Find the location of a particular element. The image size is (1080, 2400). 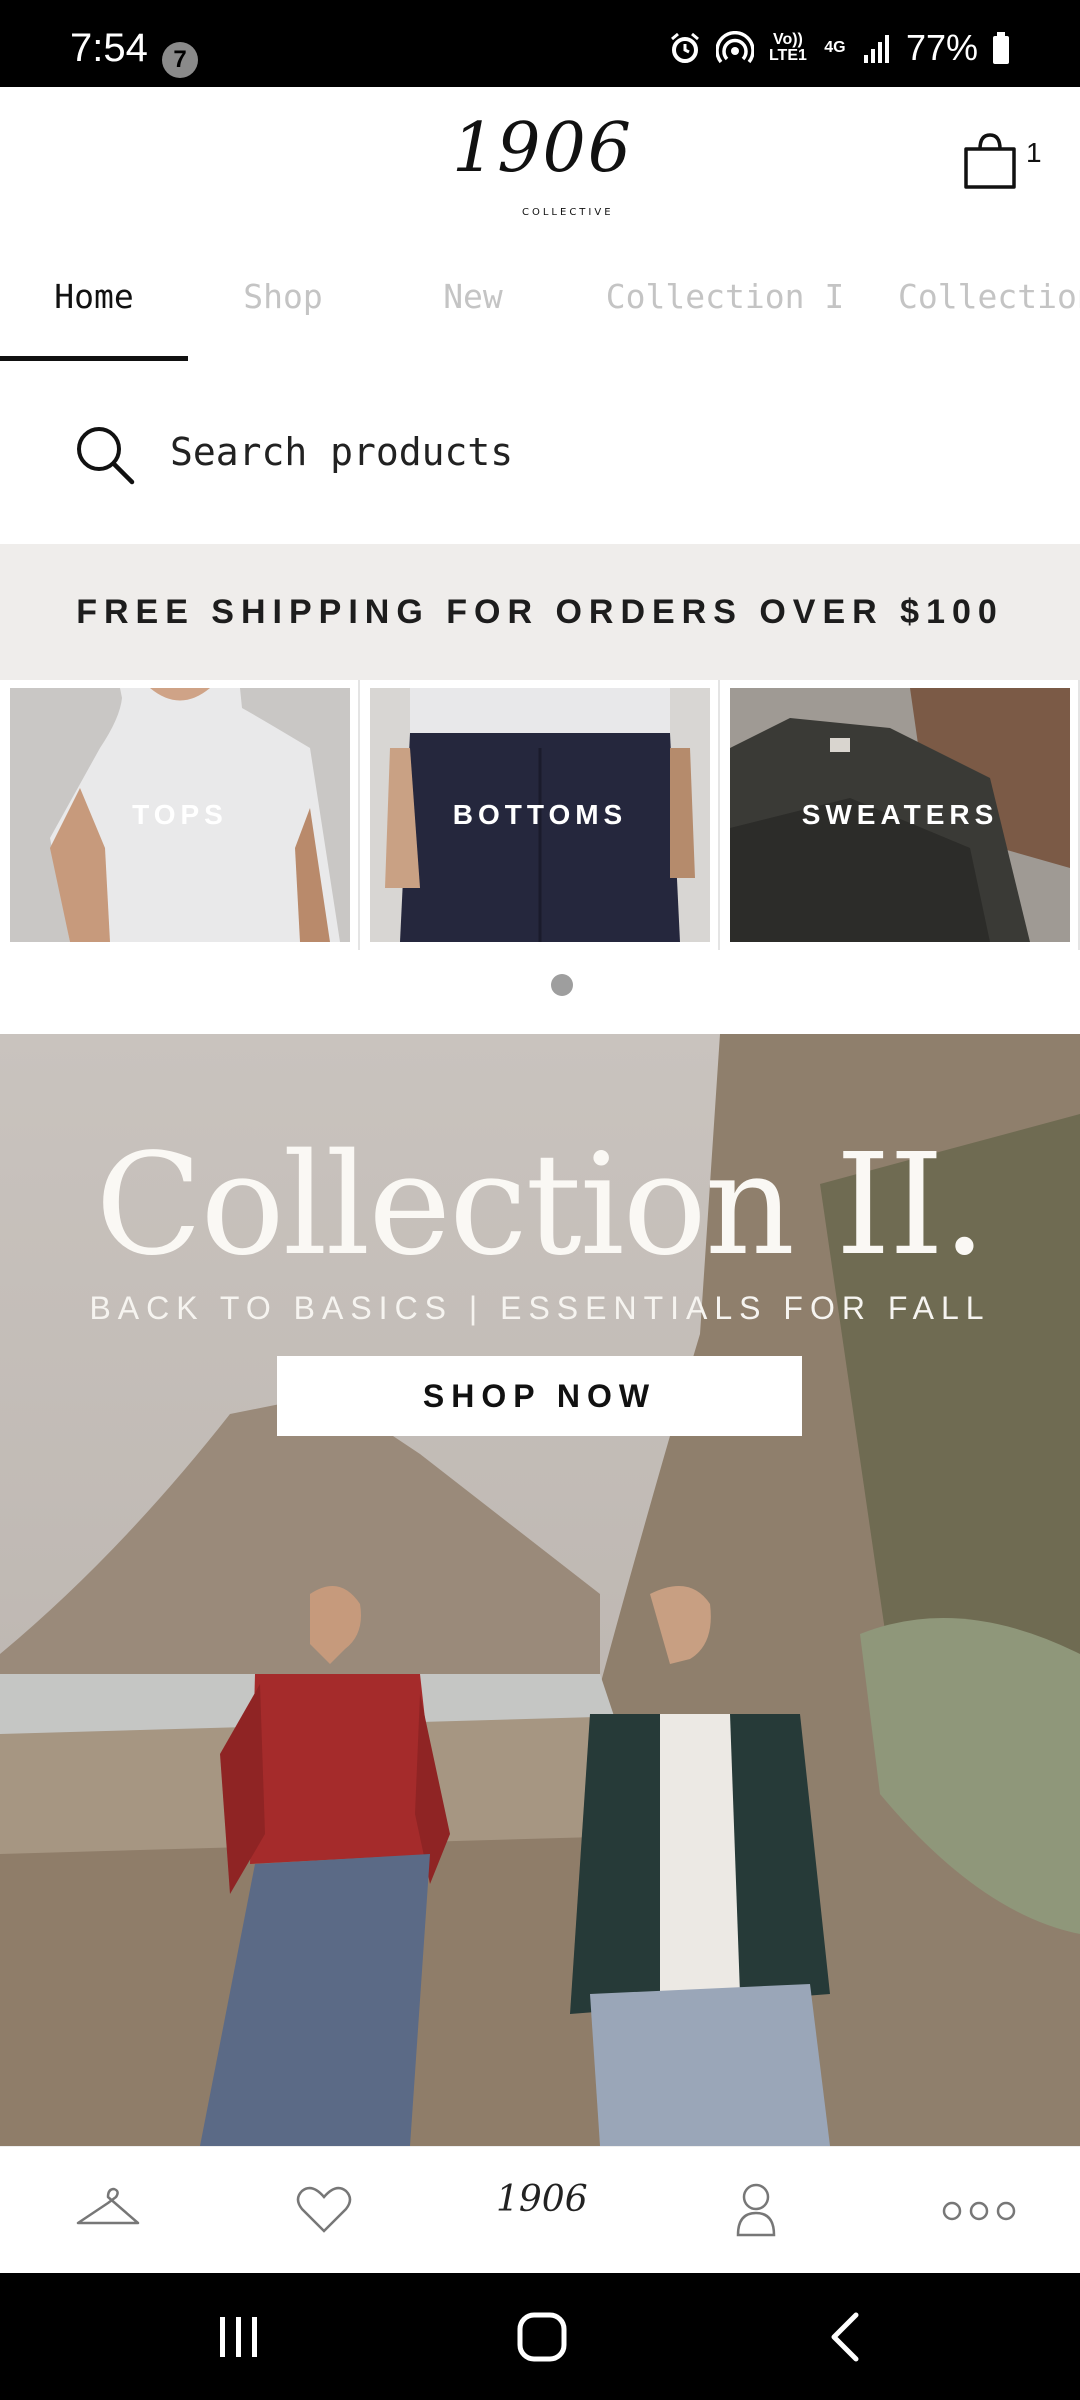

more-icon is located at coordinates (979, 2210).